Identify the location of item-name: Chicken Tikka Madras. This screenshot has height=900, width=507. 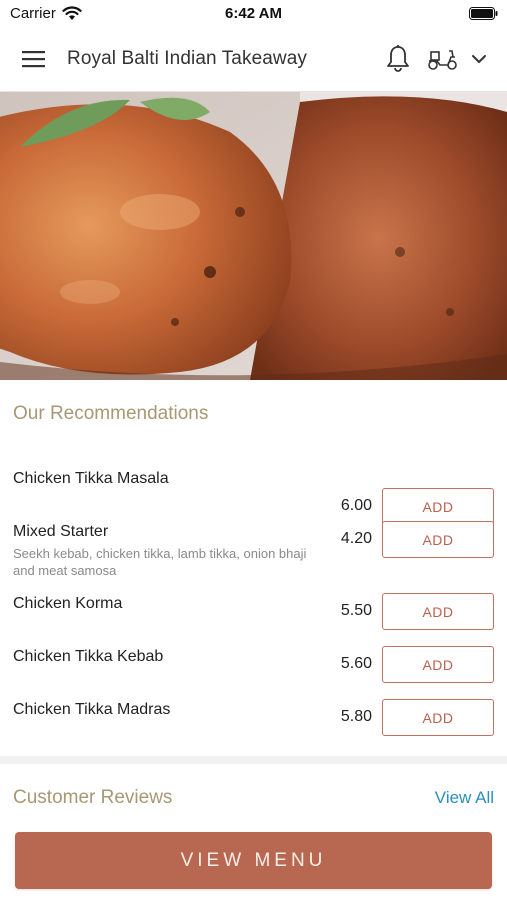
(92, 709).